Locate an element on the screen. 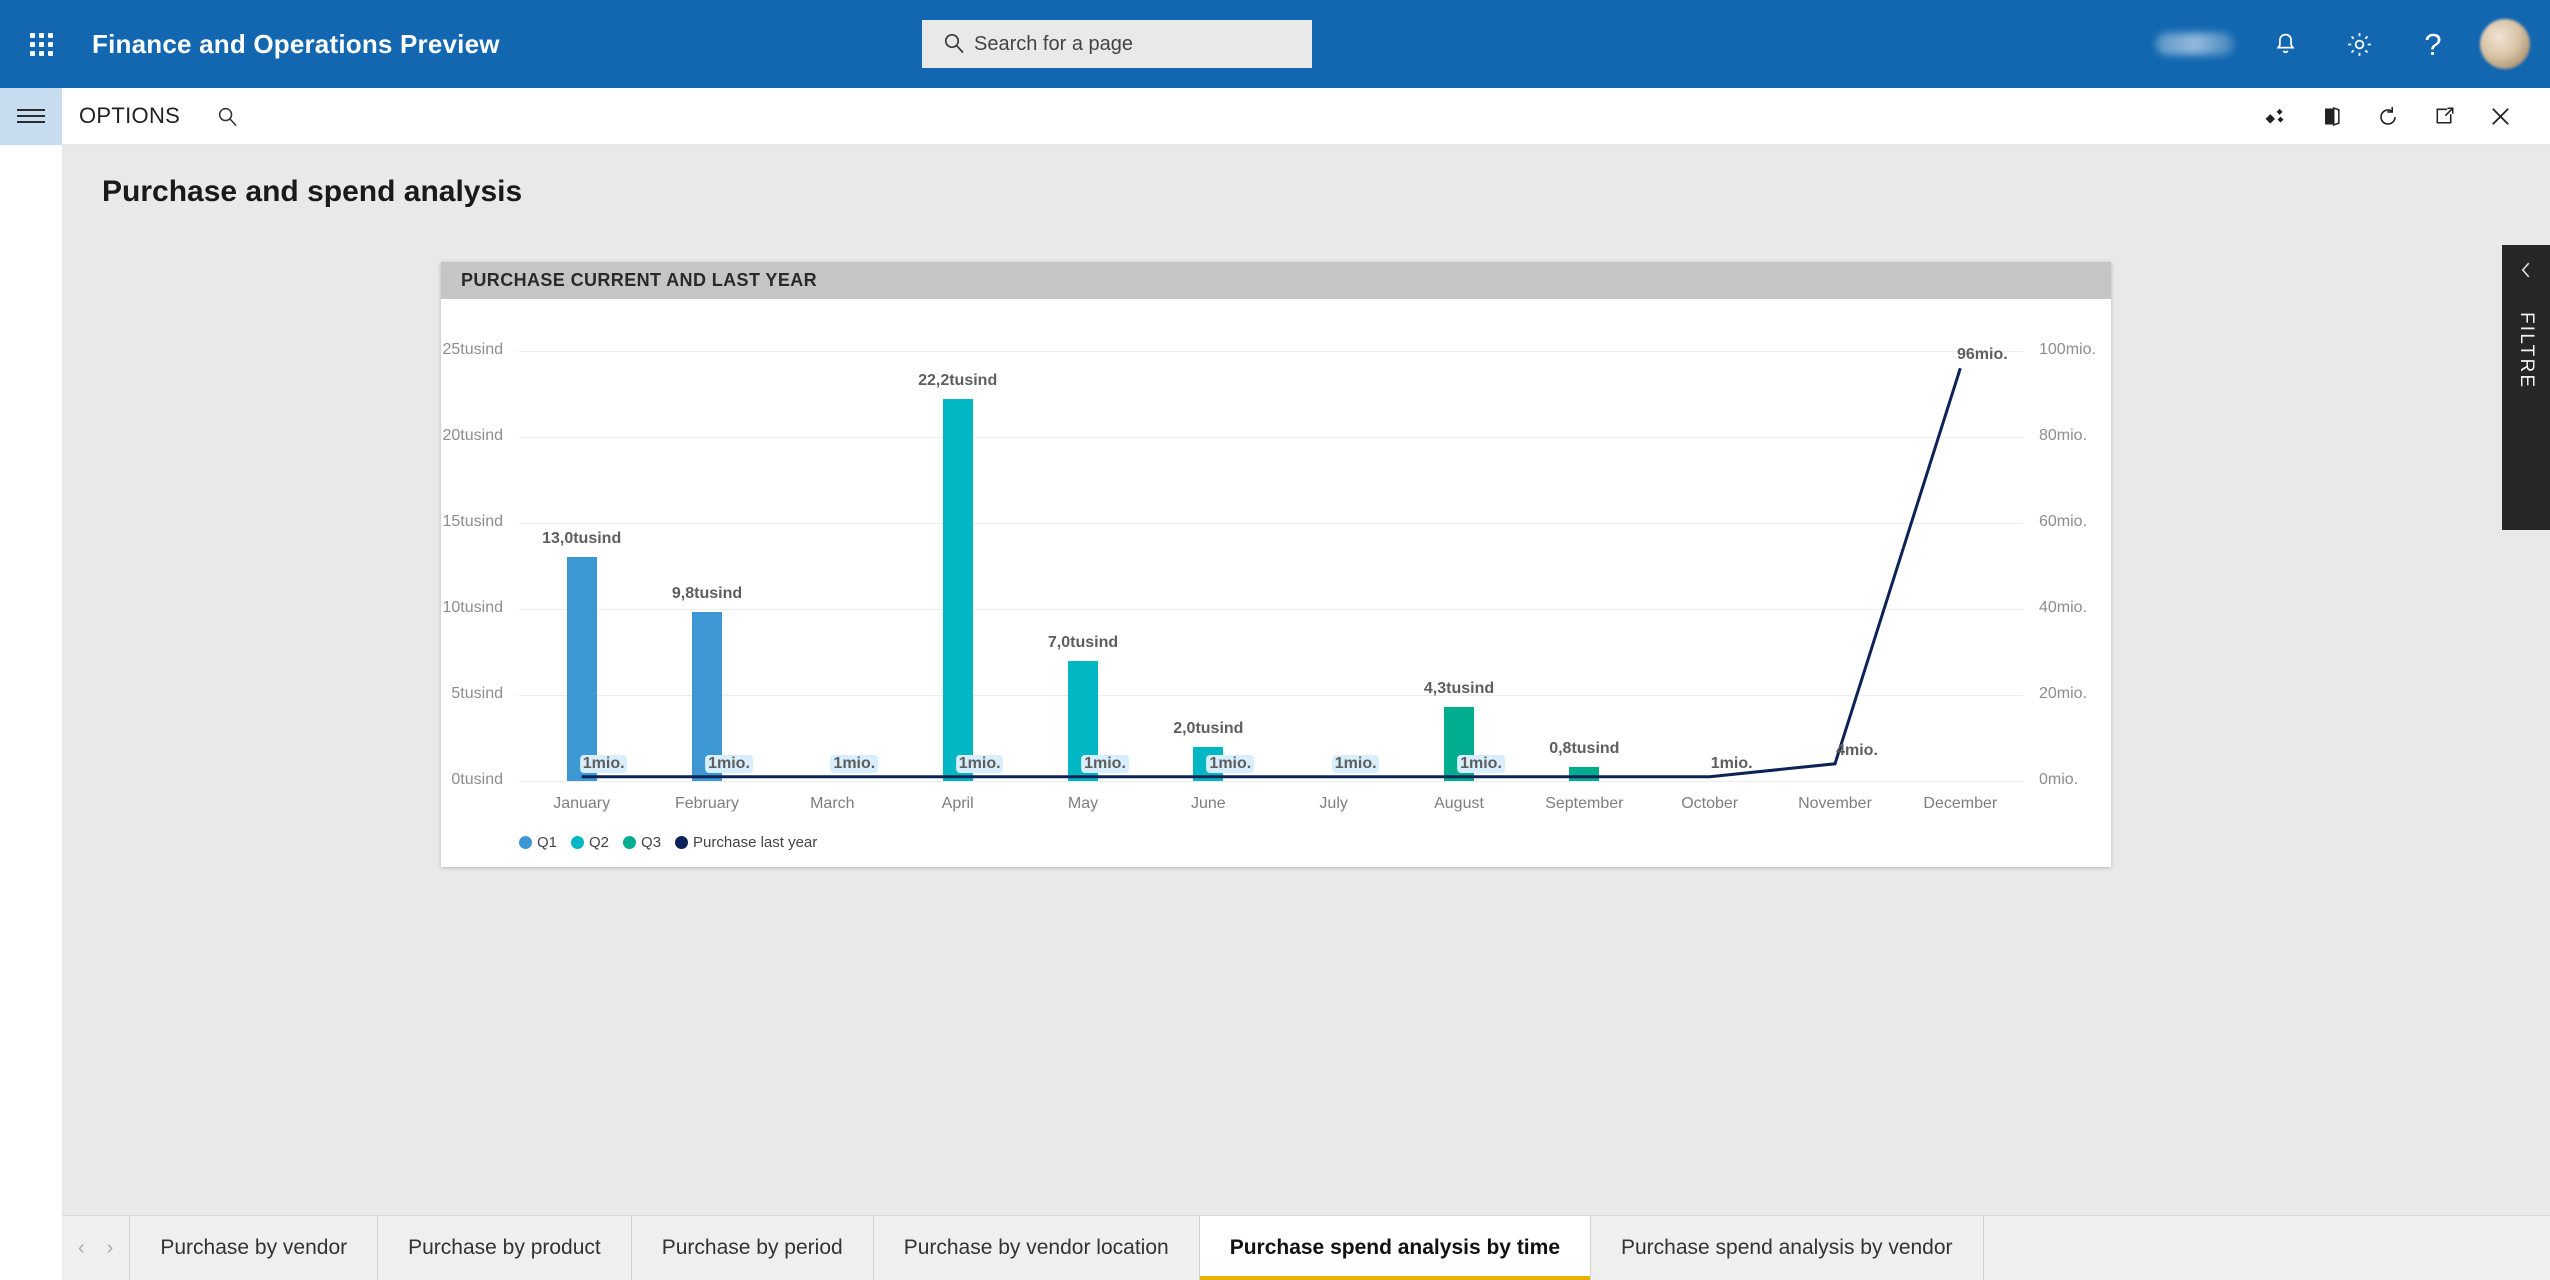 This screenshot has width=2550, height=1280. right-axis-tick: 100mio. is located at coordinates (2067, 349).